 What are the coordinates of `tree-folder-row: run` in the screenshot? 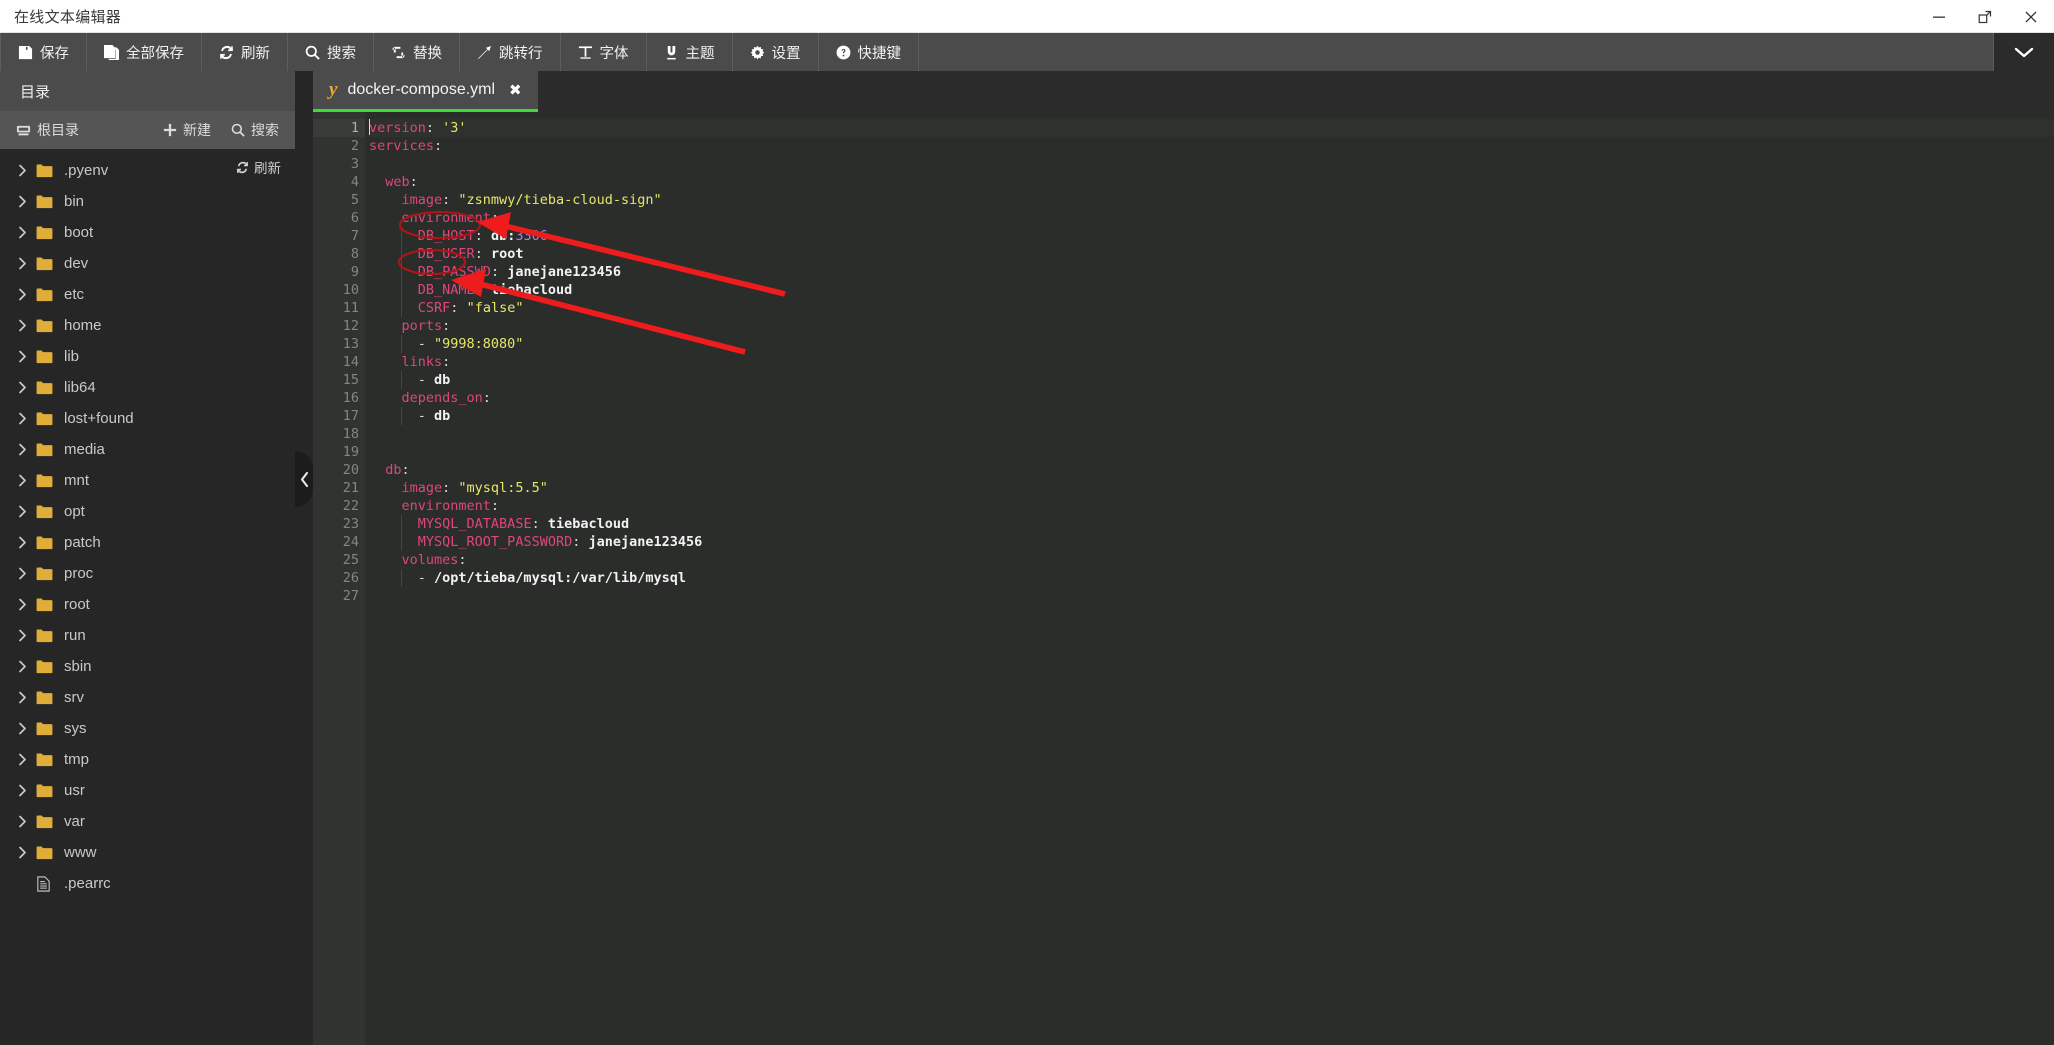 It's located at (147, 635).